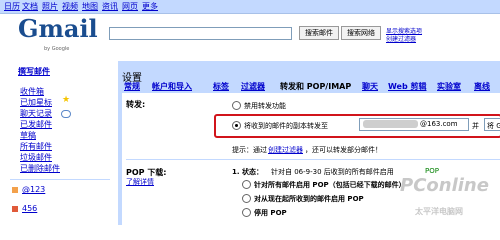 This screenshot has width=500, height=240. I want to click on forward-copy-text: 将收到的邮件的副本转发至, so click(286, 126).